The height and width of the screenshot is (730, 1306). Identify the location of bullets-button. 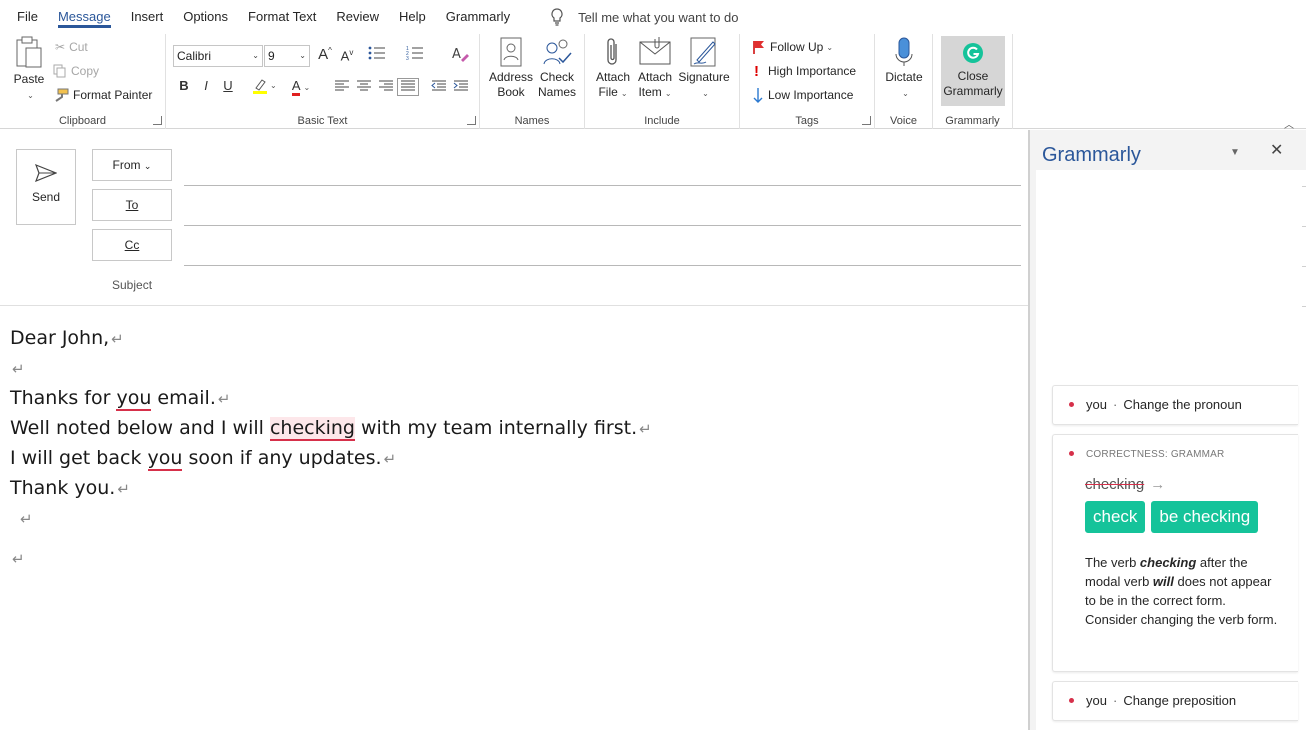
(377, 54).